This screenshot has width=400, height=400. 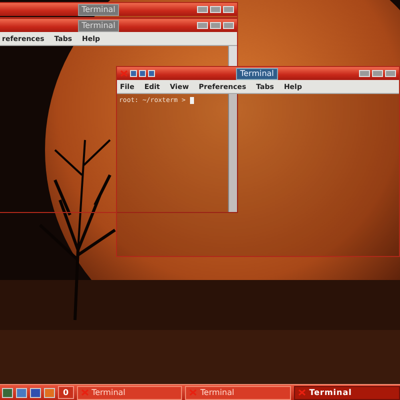 What do you see at coordinates (192, 100) in the screenshot?
I see `text-cursor` at bounding box center [192, 100].